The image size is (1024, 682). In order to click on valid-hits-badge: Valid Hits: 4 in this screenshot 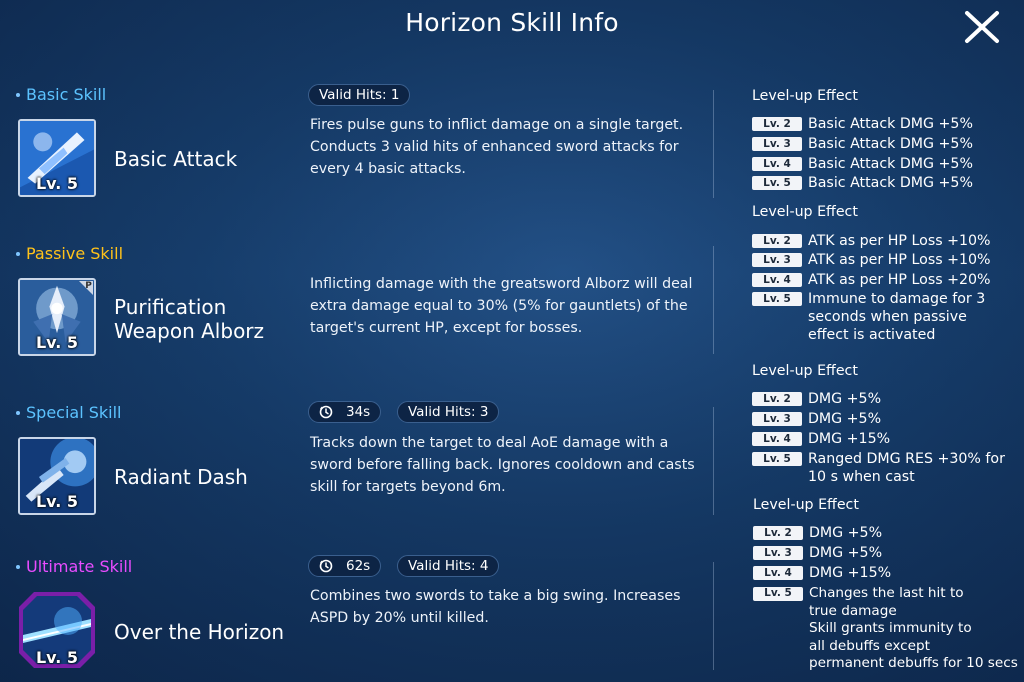, I will do `click(448, 566)`.